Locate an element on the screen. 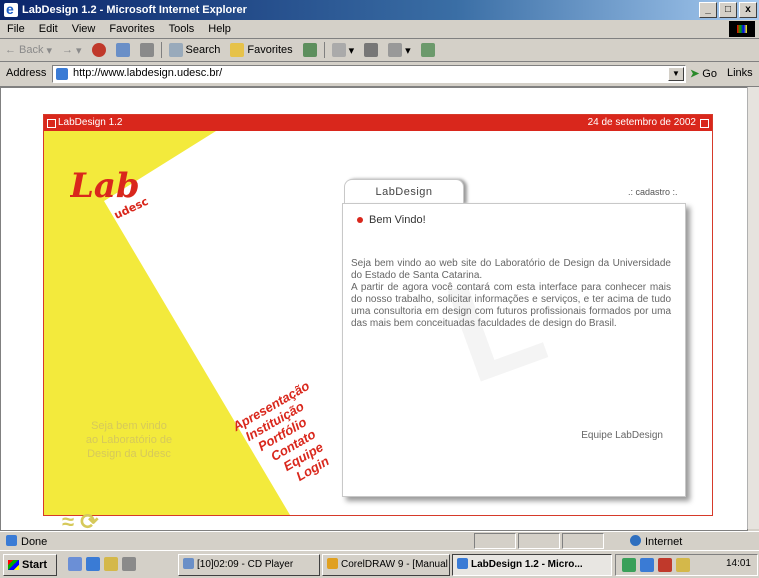 Image resolution: width=759 pixels, height=578 pixels. start-button: Start is located at coordinates (30, 565).